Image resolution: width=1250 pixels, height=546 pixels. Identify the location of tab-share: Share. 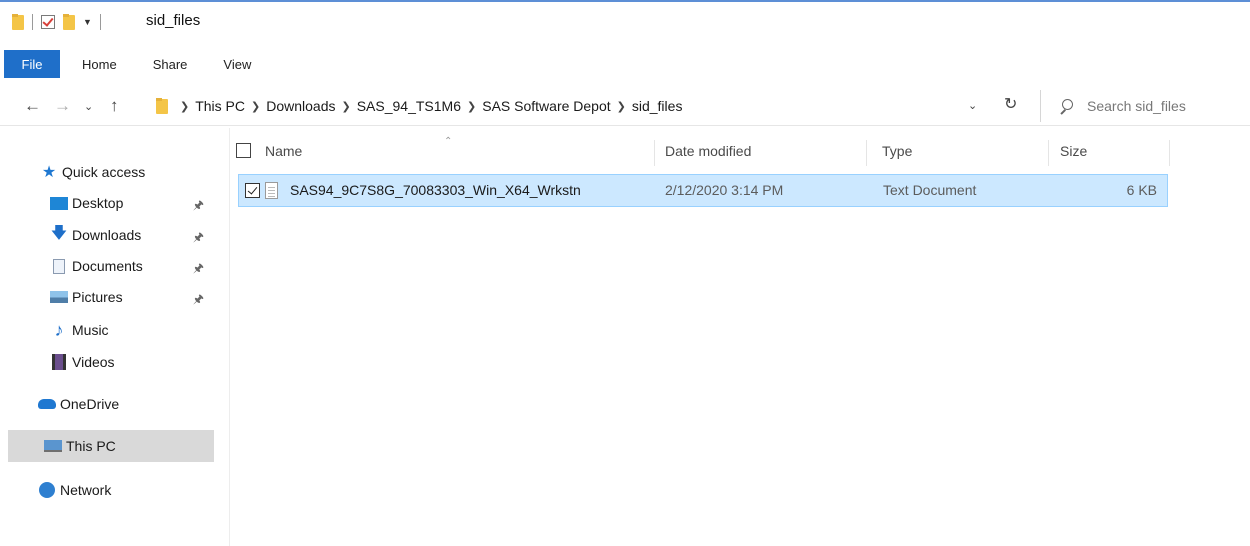
(170, 64).